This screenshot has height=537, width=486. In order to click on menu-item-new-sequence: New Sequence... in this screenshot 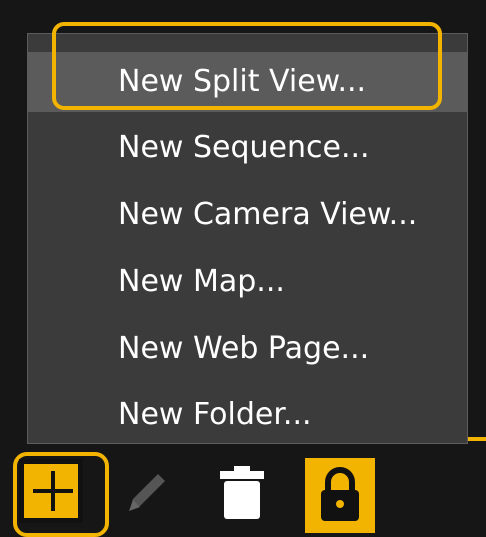, I will do `click(247, 148)`.